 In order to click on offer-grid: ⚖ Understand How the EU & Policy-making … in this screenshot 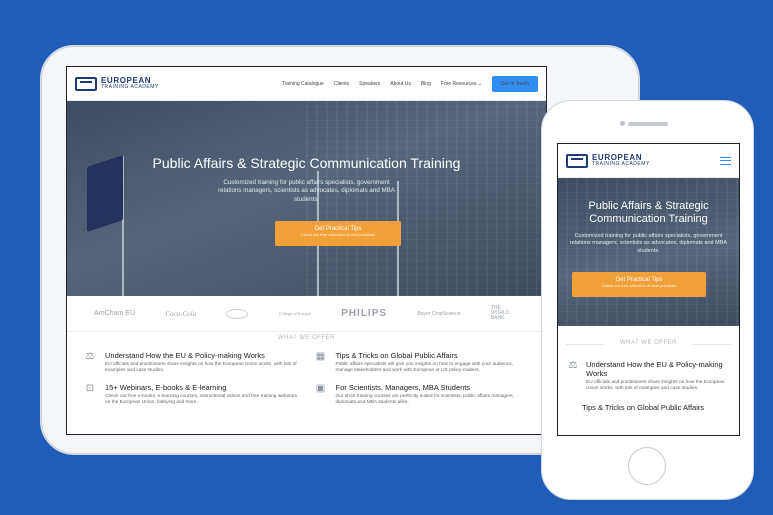, I will do `click(306, 379)`.